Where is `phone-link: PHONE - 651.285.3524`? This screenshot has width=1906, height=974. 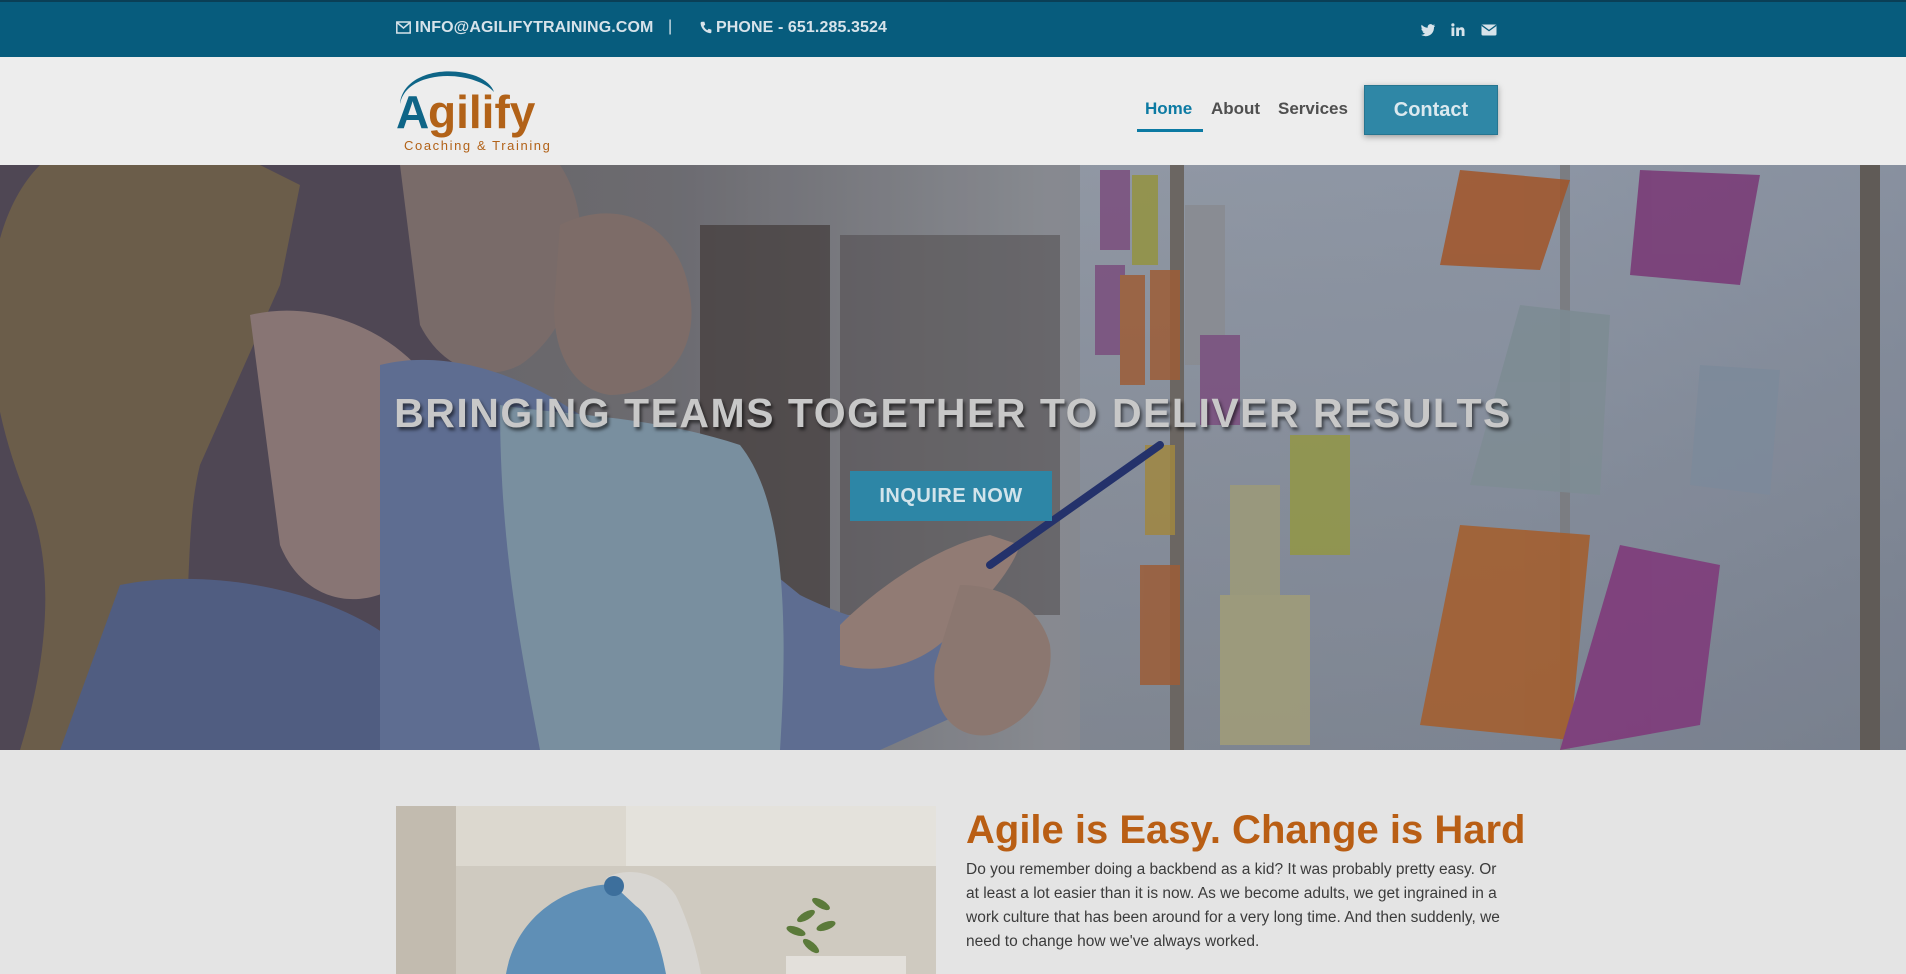 phone-link: PHONE - 651.285.3524 is located at coordinates (793, 29).